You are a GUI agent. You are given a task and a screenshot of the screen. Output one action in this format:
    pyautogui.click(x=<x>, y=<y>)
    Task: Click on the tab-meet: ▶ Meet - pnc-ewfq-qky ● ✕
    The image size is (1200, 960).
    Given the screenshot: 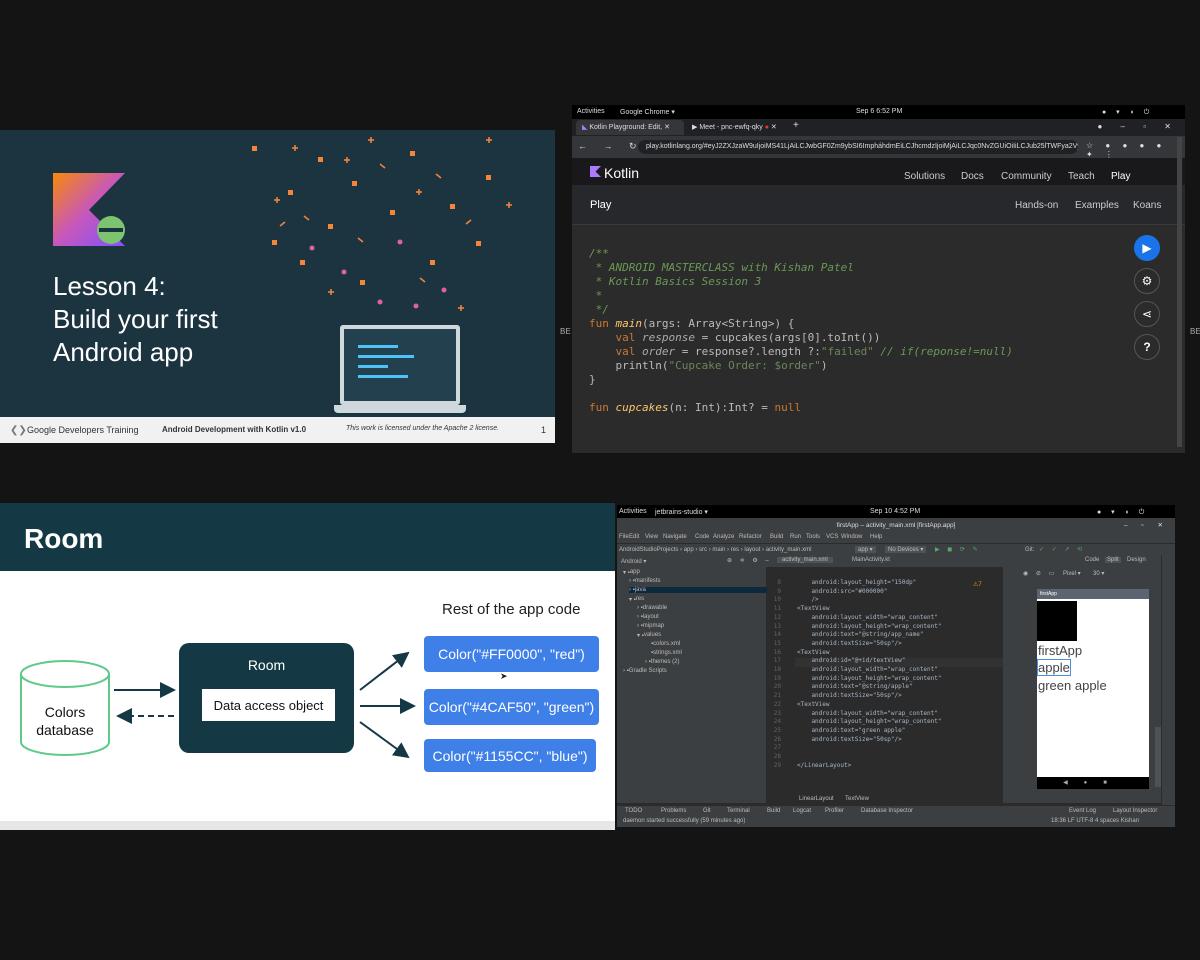 What is the action you would take?
    pyautogui.click(x=736, y=127)
    